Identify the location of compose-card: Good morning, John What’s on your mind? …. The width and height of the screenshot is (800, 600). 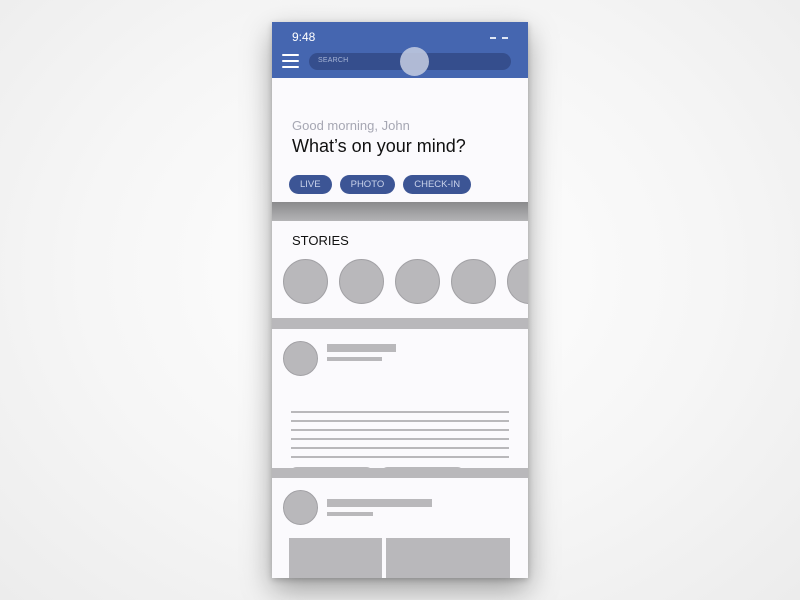
(400, 140).